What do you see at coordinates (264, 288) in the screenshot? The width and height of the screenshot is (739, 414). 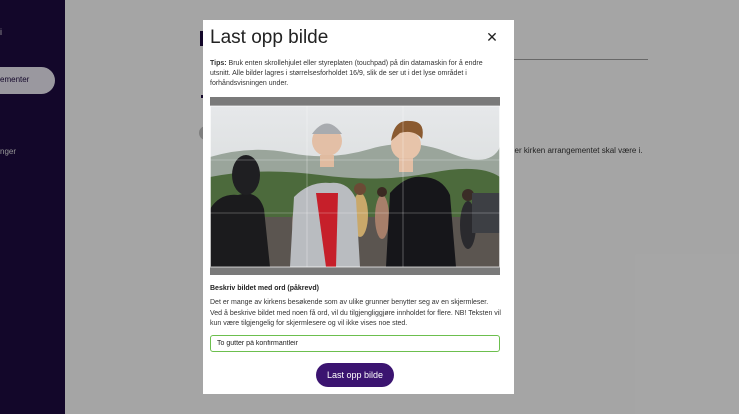 I see `alt-text-label: Beskriv bildet med ord (påkrevd)` at bounding box center [264, 288].